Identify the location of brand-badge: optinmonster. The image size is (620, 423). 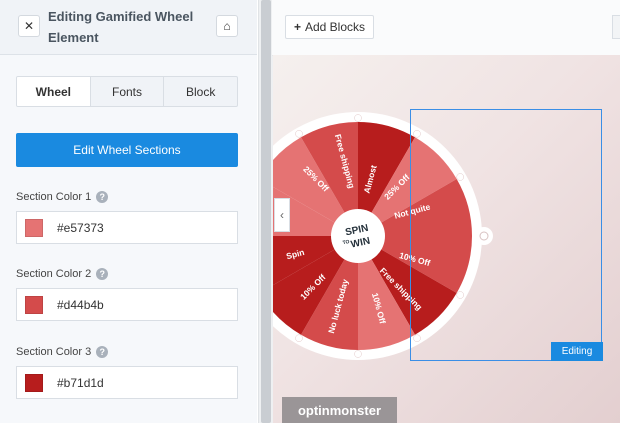
(339, 410).